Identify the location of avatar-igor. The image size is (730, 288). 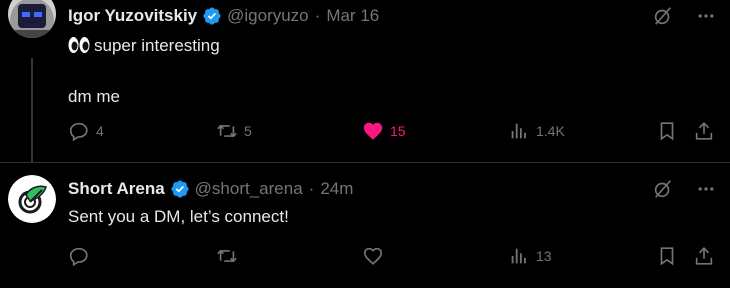
(32, 19).